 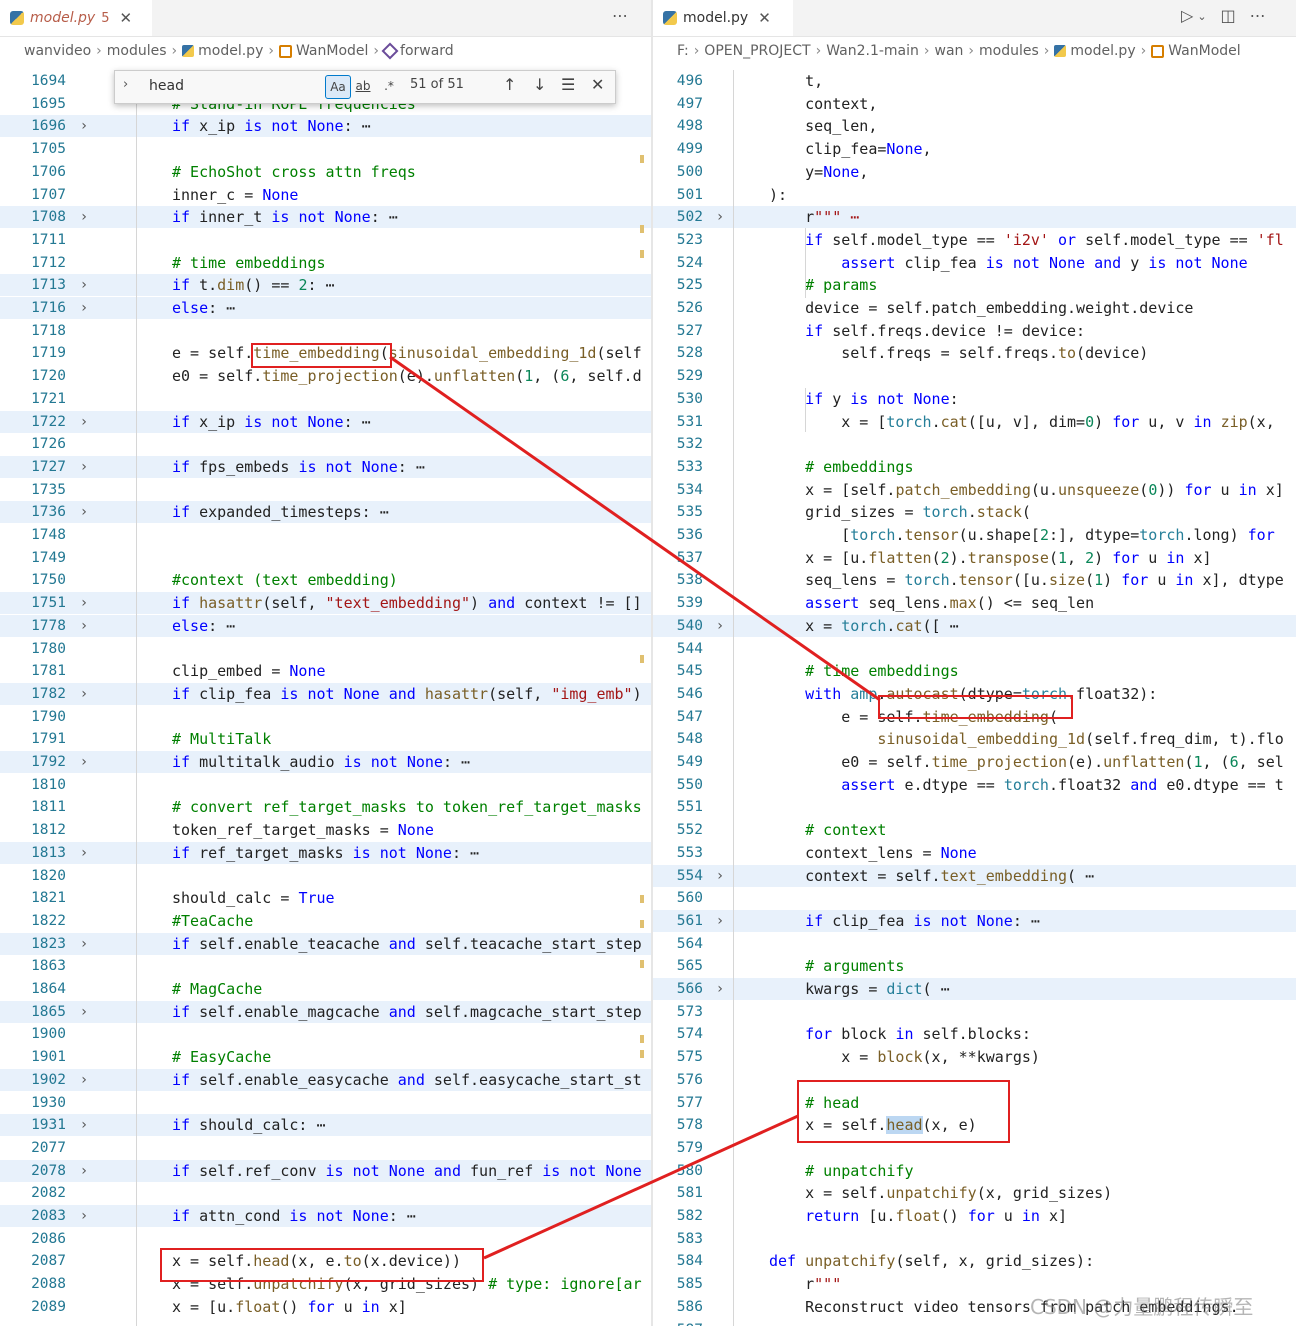 What do you see at coordinates (125, 84) in the screenshot?
I see `toggle-replace-icon: ›` at bounding box center [125, 84].